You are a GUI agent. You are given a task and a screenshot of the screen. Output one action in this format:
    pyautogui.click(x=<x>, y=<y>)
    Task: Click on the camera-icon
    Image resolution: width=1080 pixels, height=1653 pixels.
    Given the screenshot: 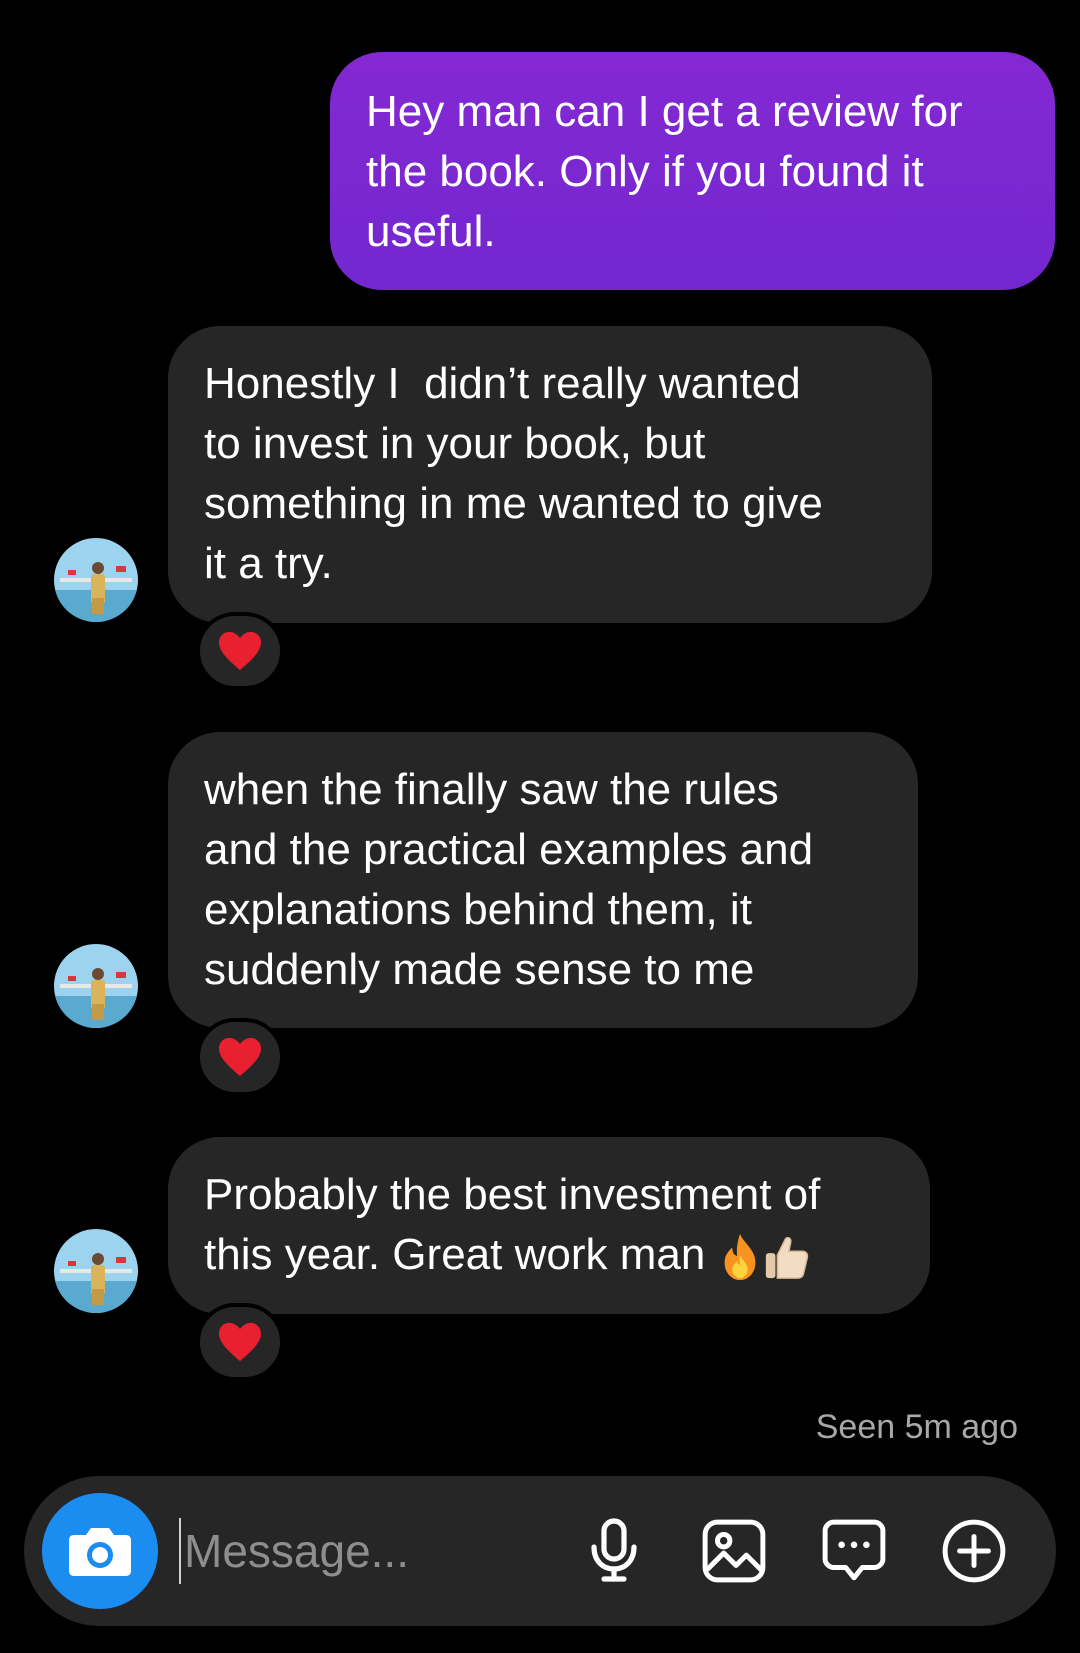 What is the action you would take?
    pyautogui.click(x=100, y=1552)
    